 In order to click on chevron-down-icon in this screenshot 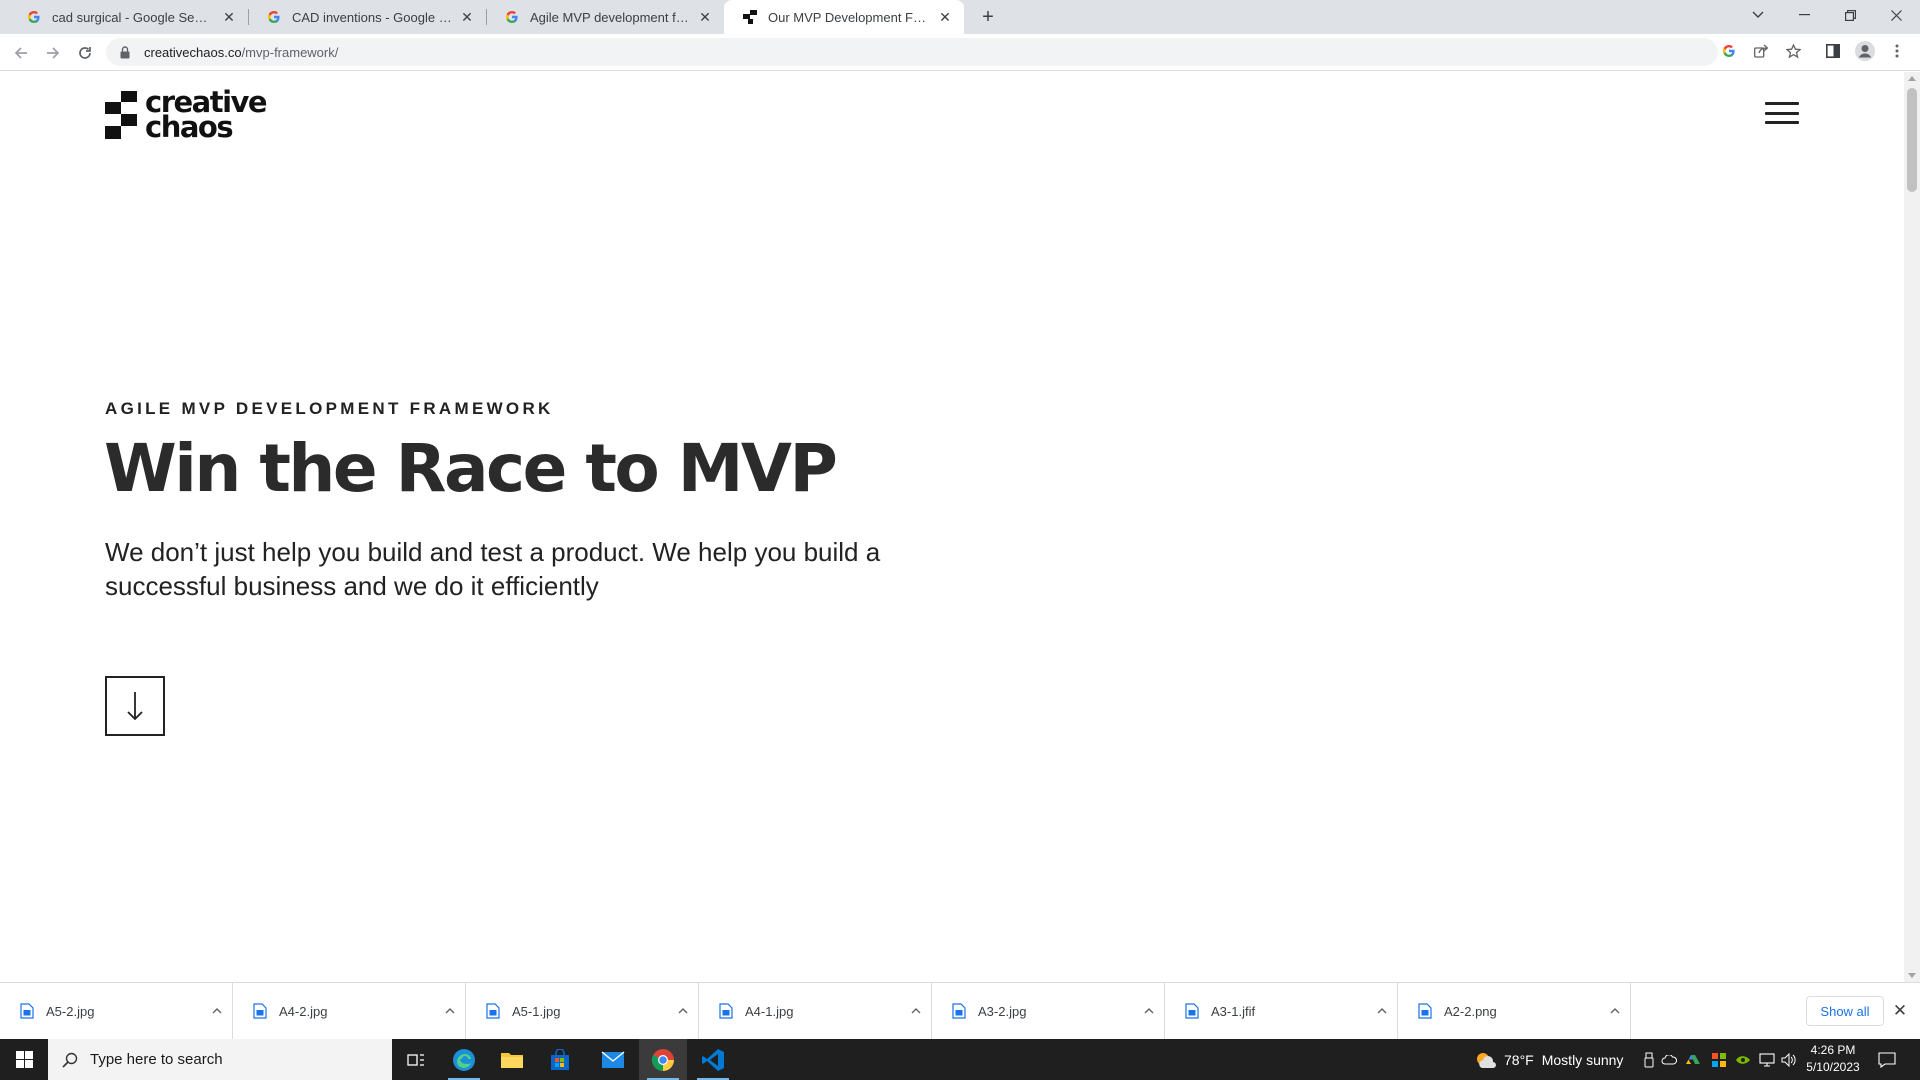, I will do `click(1758, 14)`.